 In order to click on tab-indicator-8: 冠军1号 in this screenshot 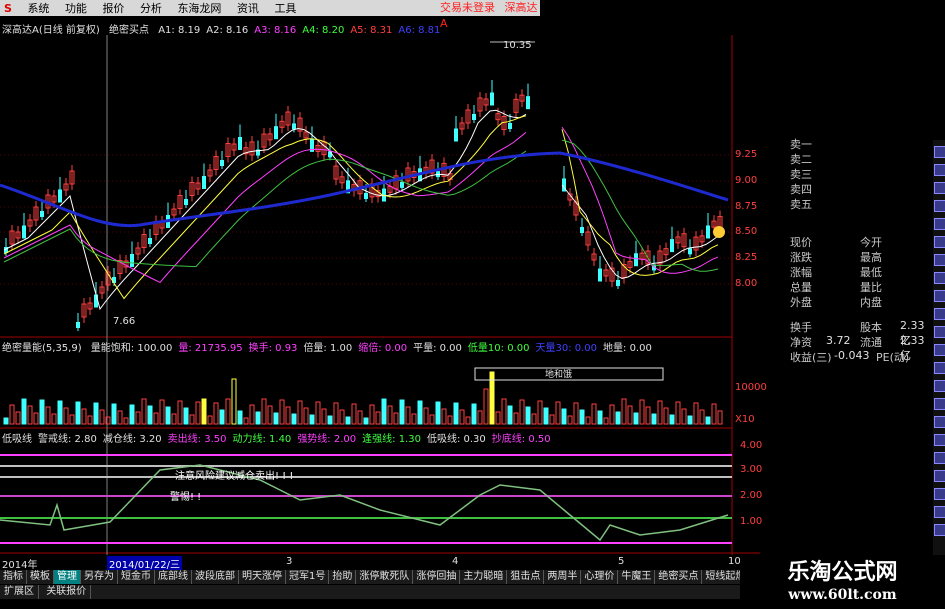, I will do `click(308, 577)`.